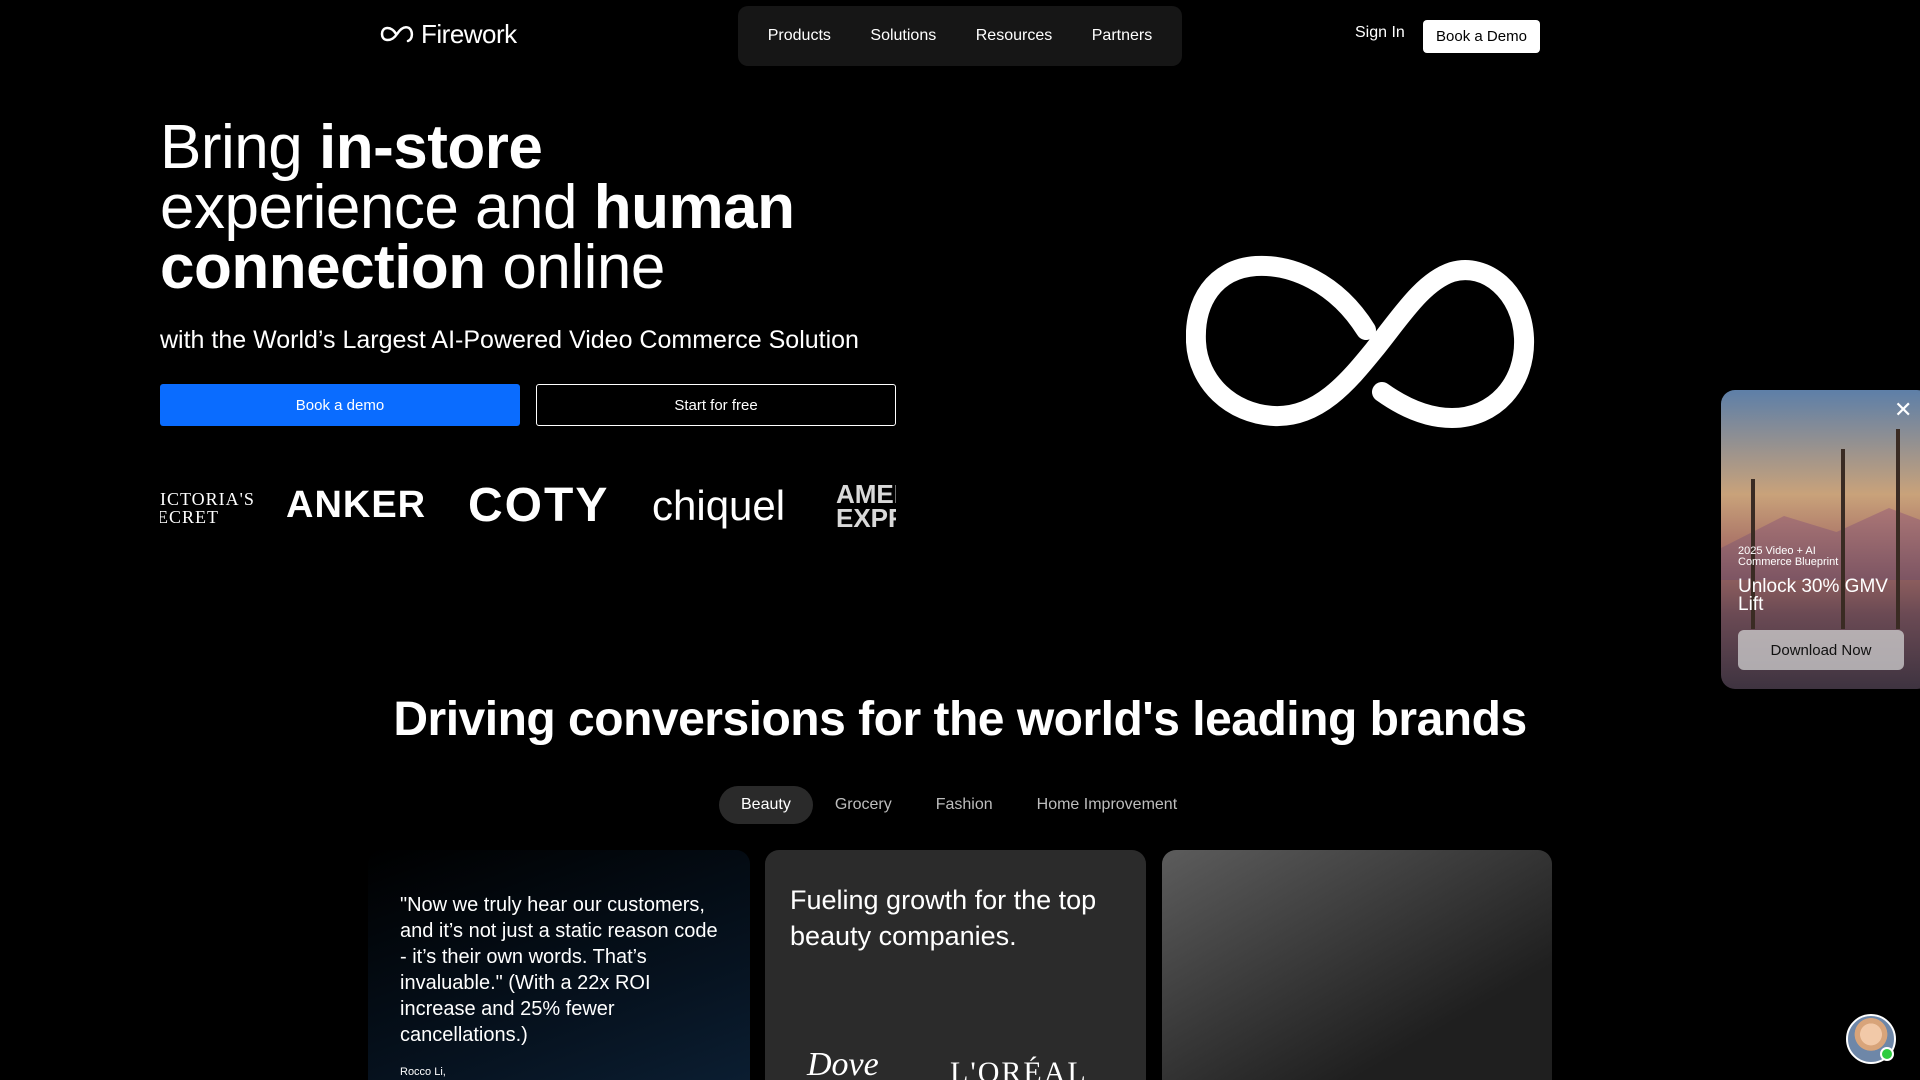  Describe the element at coordinates (960, 36) in the screenshot. I see `main-nav: Products Solutions Resources Partners` at that location.